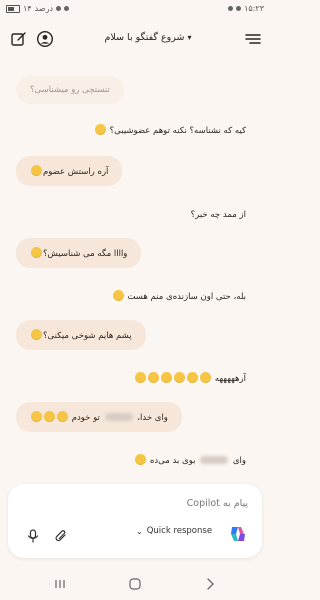  Describe the element at coordinates (19, 39) in the screenshot. I see `new-chat-icon` at that location.